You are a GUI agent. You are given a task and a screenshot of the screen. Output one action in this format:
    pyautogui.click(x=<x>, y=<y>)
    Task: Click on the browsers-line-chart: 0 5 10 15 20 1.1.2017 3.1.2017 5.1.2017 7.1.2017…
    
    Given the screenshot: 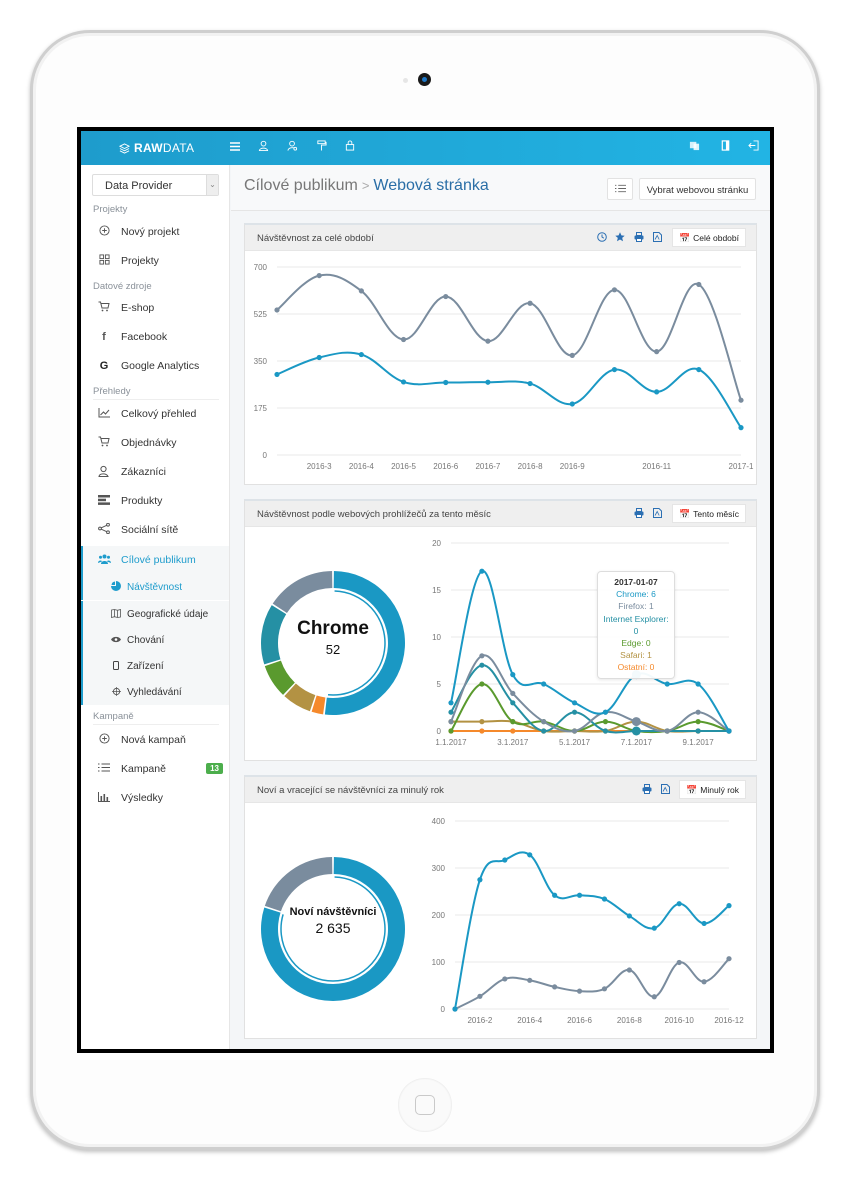 What is the action you would take?
    pyautogui.click(x=582, y=643)
    